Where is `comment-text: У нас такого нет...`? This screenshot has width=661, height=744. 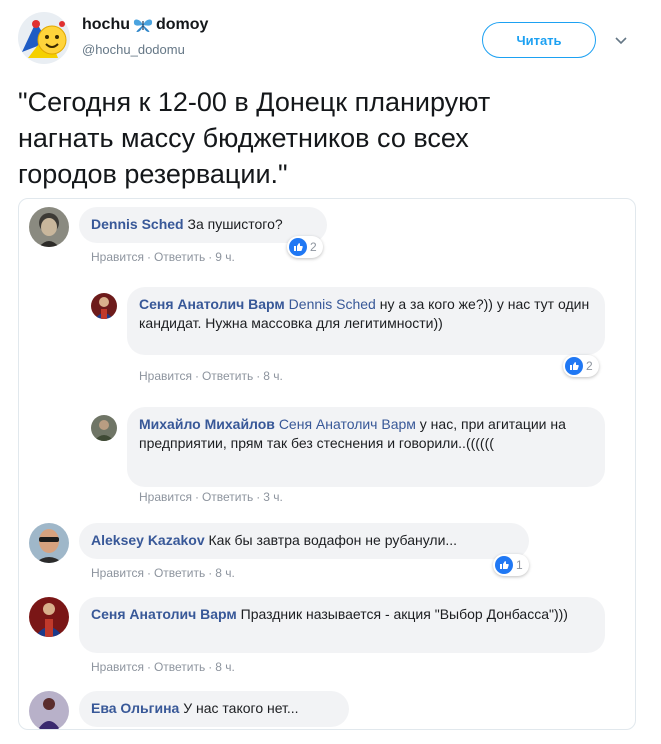 comment-text: У нас такого нет... is located at coordinates (241, 708).